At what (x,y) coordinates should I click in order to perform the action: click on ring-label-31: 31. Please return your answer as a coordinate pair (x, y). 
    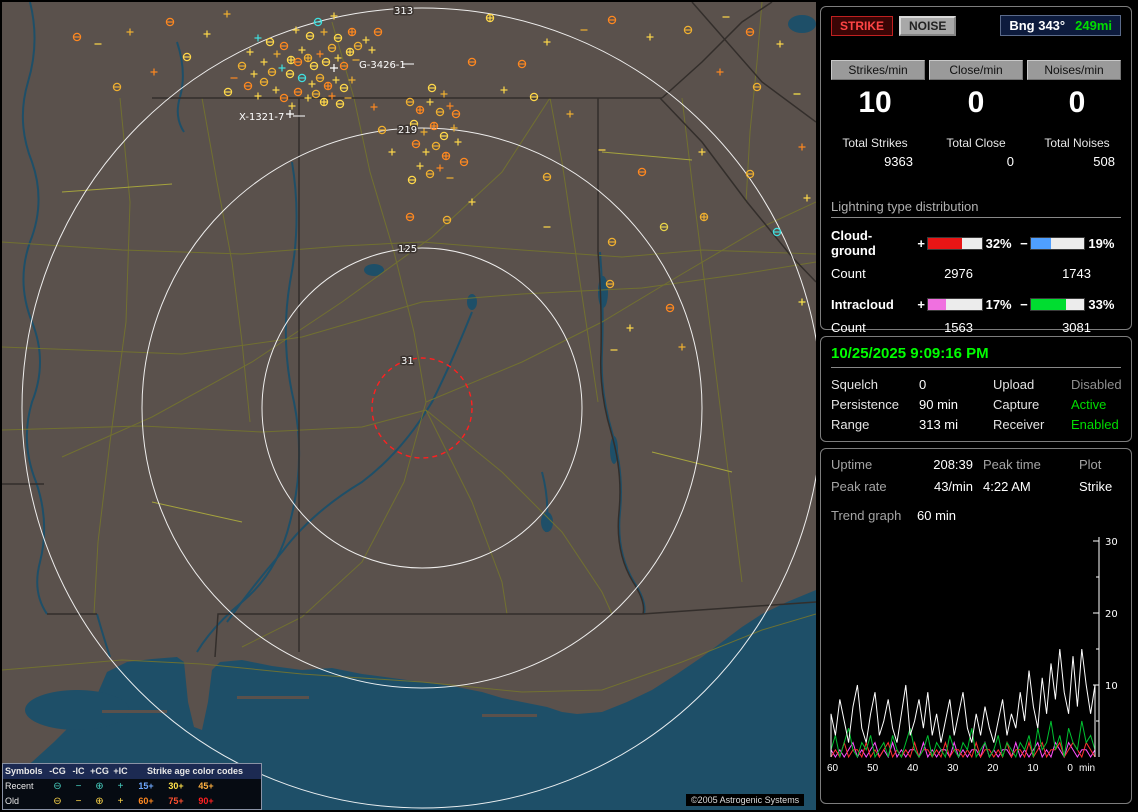
    Looking at the image, I should click on (407, 361).